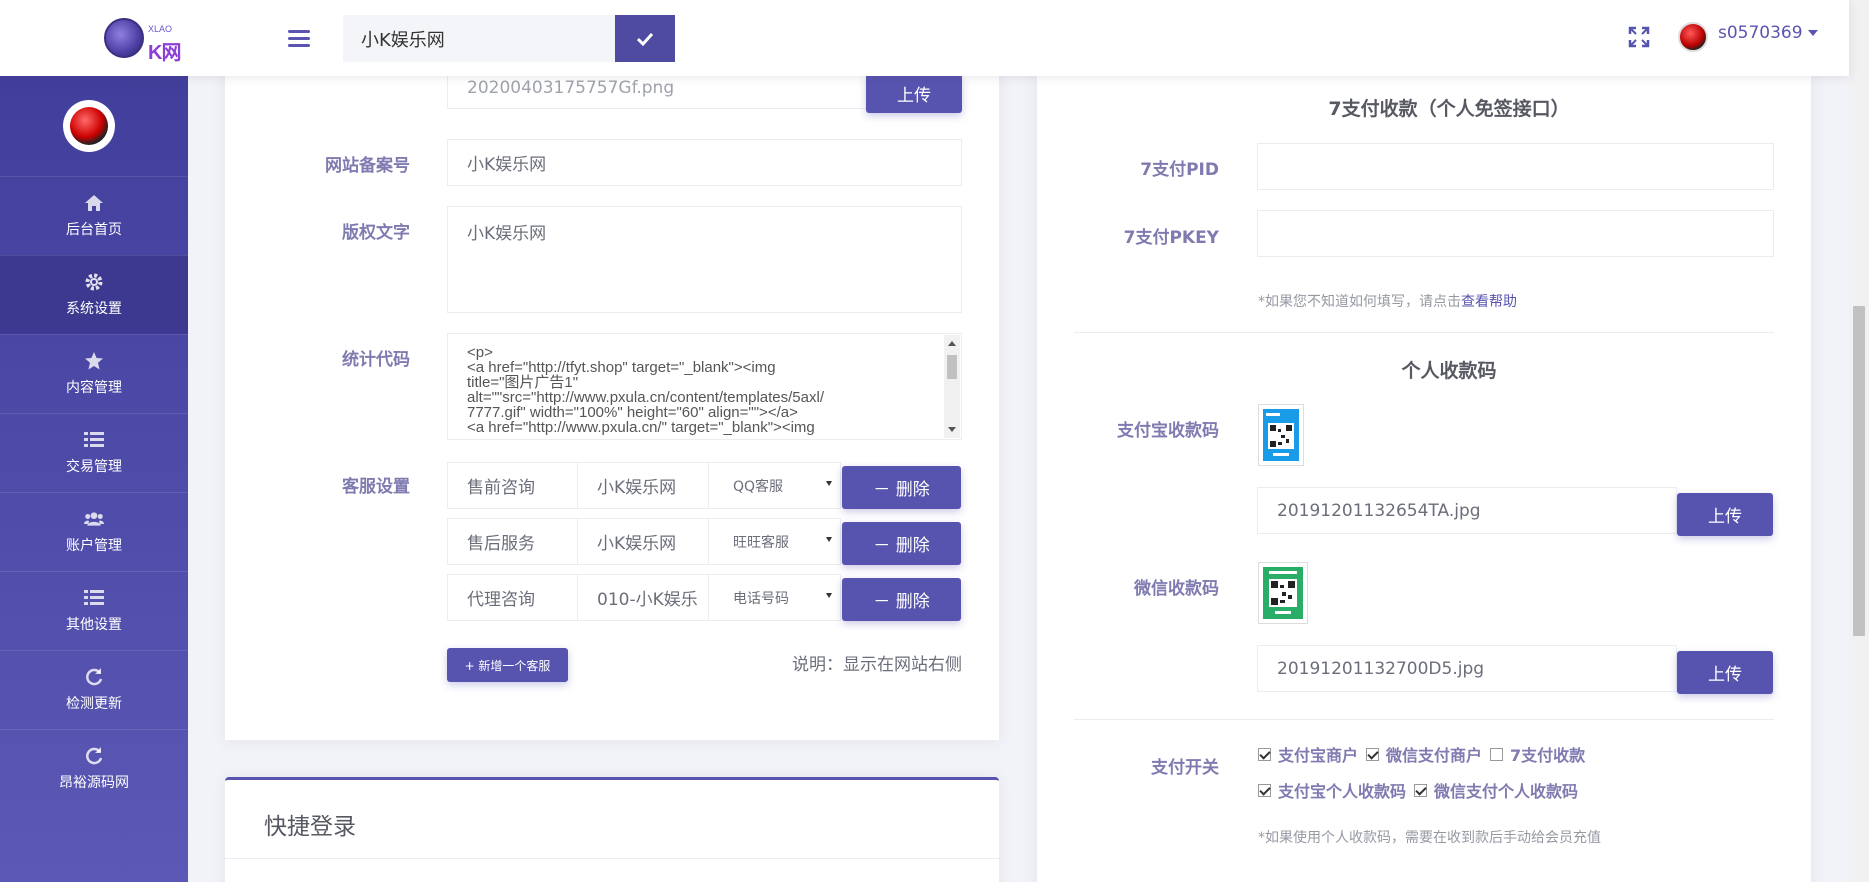  I want to click on star-icon, so click(94, 361).